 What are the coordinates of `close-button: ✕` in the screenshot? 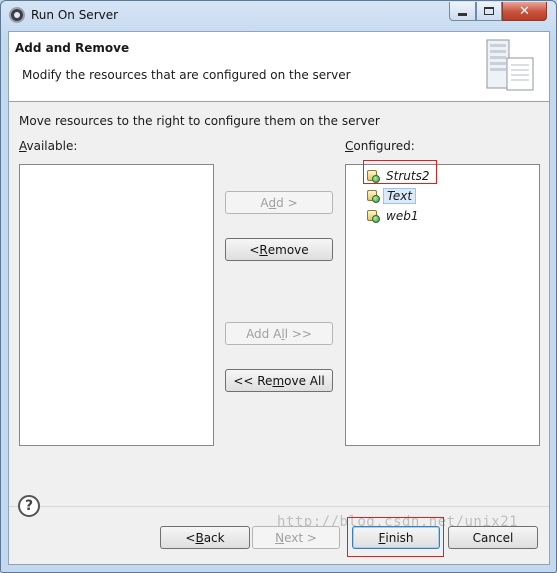 It's located at (524, 11).